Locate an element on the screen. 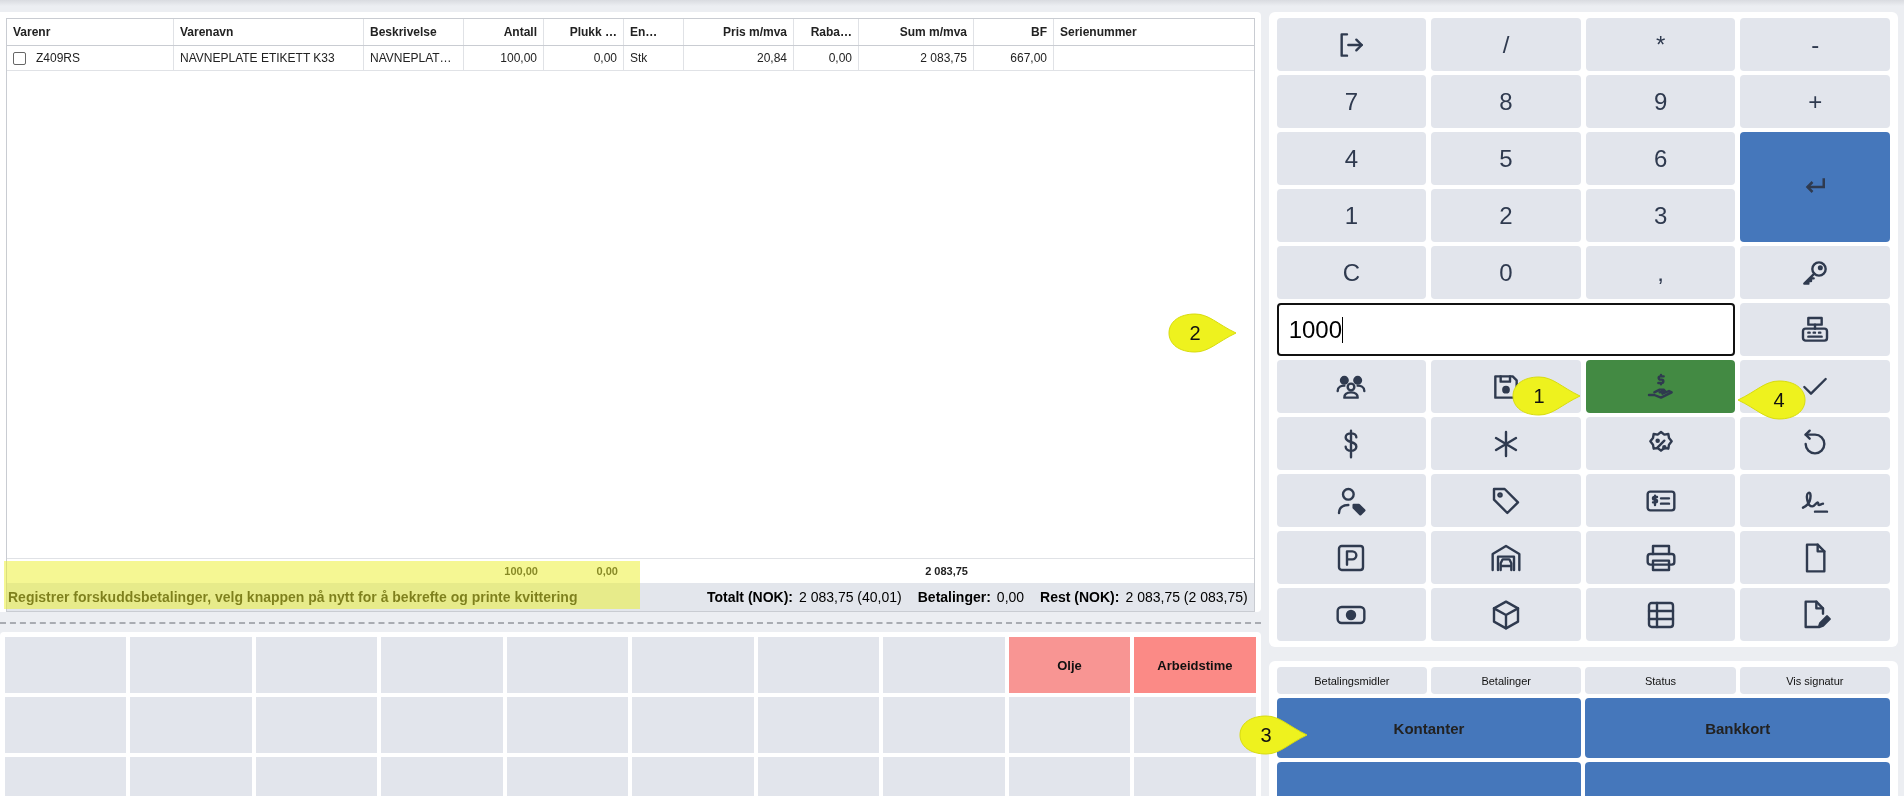 Image resolution: width=1904 pixels, height=796 pixels. column-header: Pris m/mva is located at coordinates (739, 32).